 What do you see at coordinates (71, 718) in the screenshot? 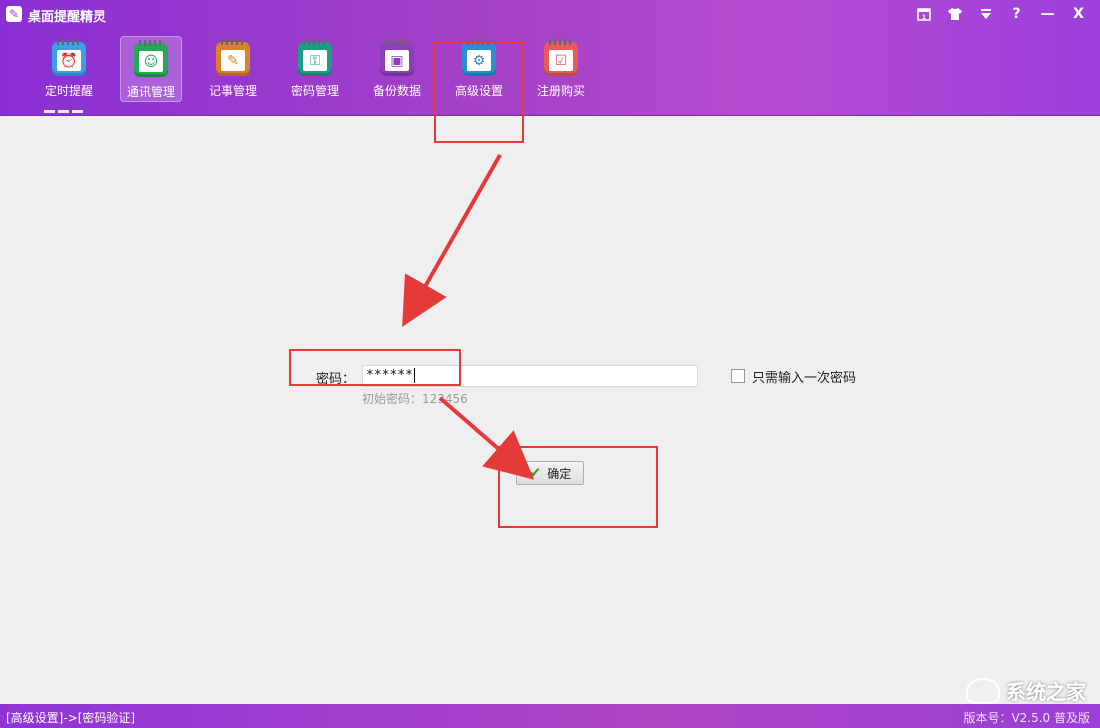
I see `status-breadcrumb: [高级设置]->[密码验证]` at bounding box center [71, 718].